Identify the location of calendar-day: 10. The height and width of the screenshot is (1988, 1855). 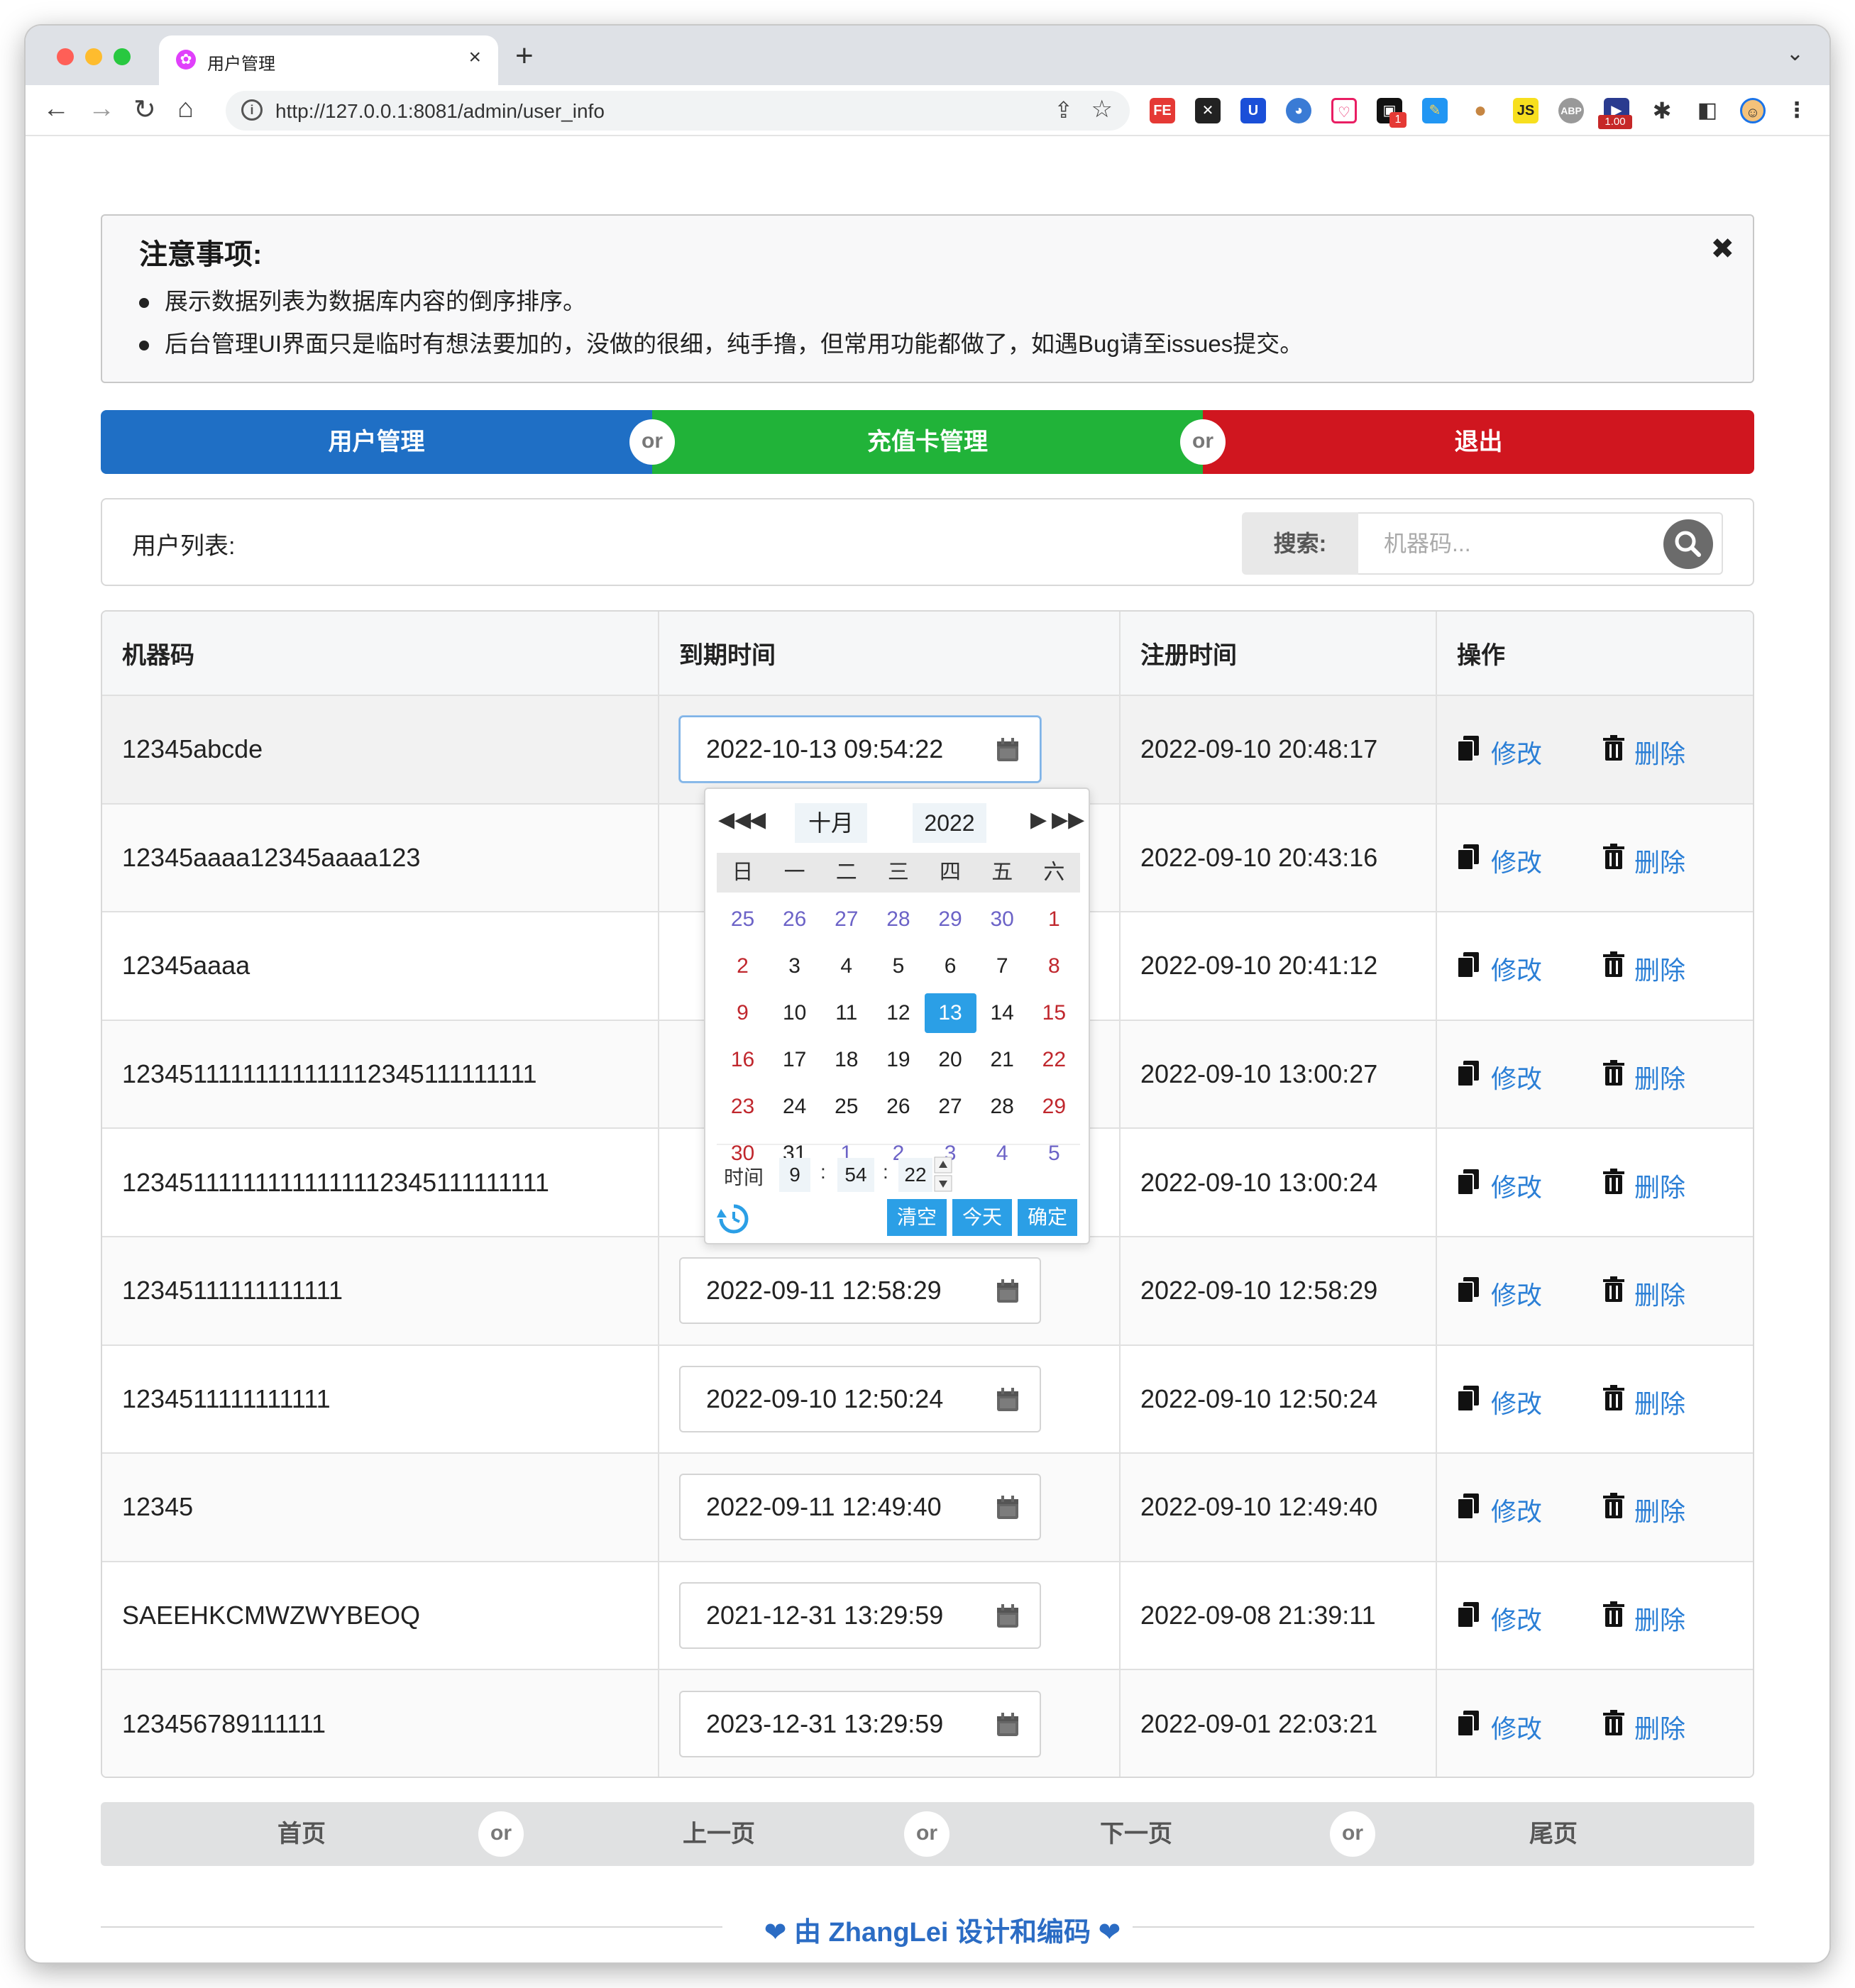
(794, 1013).